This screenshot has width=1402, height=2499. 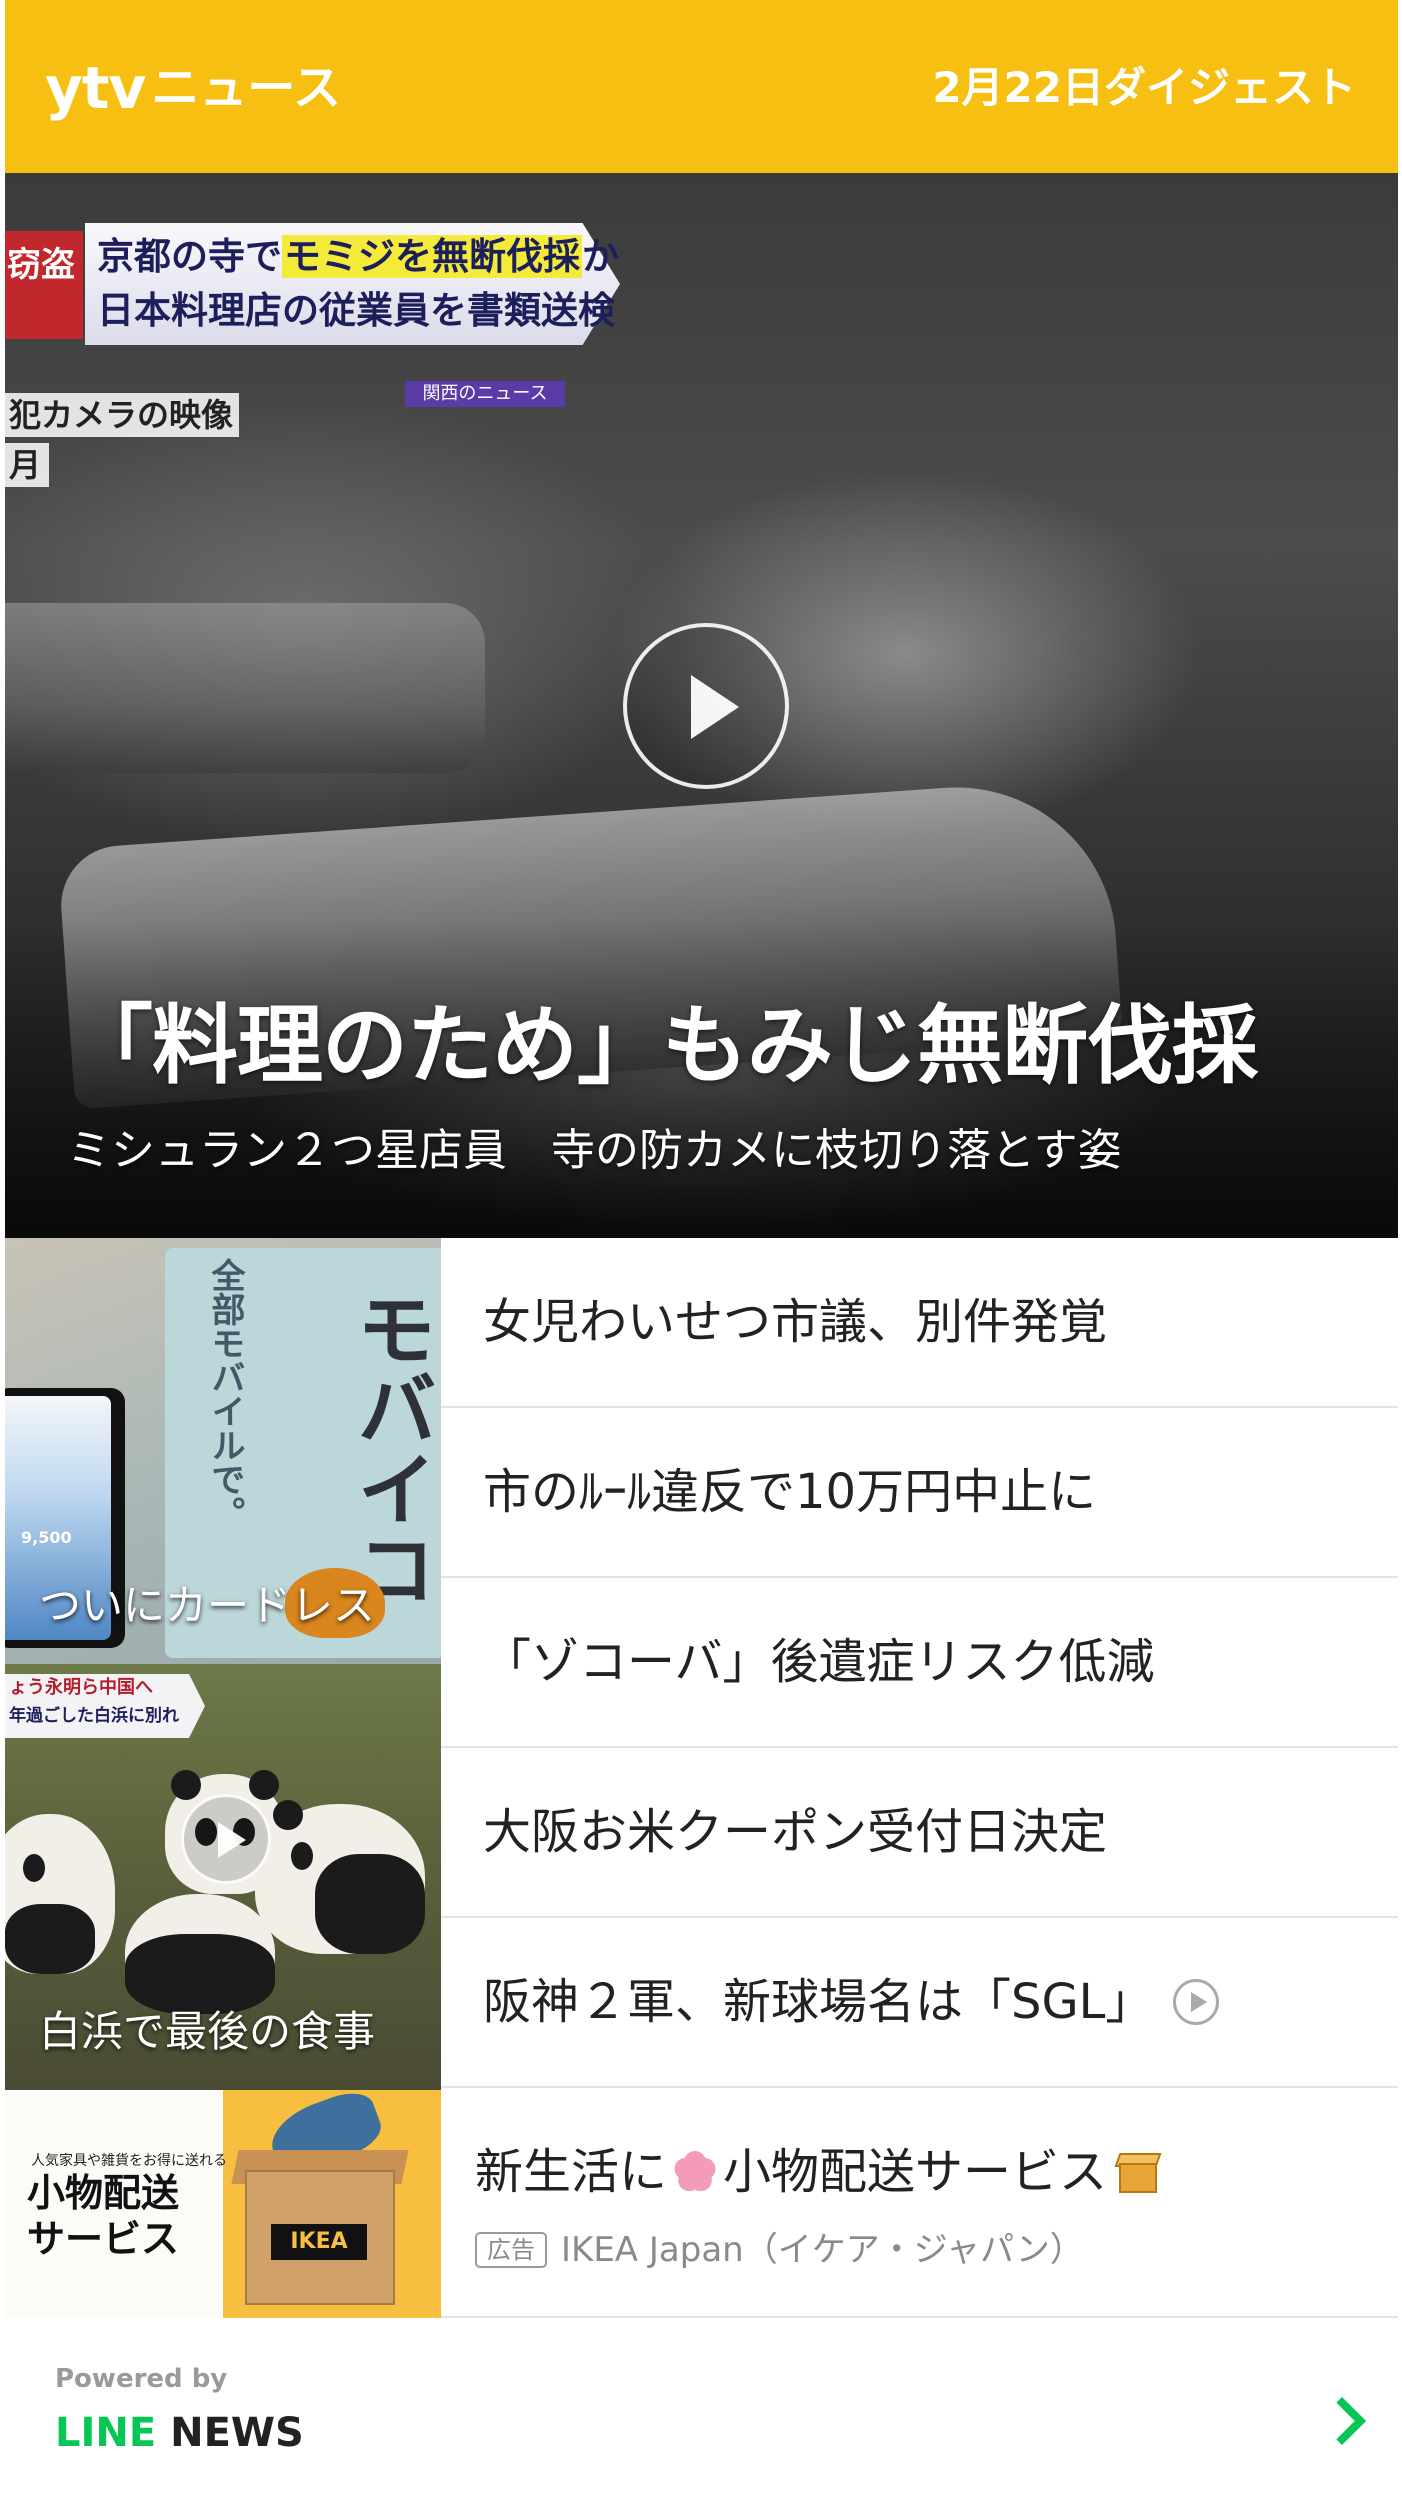 What do you see at coordinates (571, 2172) in the screenshot?
I see `ad-title-pre: 新生活に` at bounding box center [571, 2172].